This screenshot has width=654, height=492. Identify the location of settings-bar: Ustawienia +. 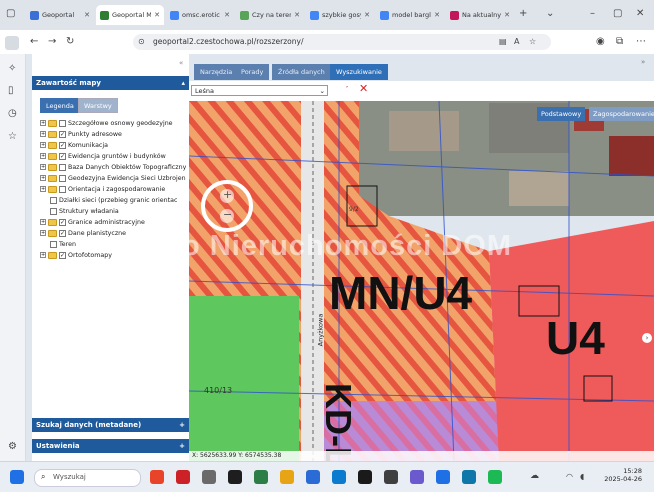
(110, 446).